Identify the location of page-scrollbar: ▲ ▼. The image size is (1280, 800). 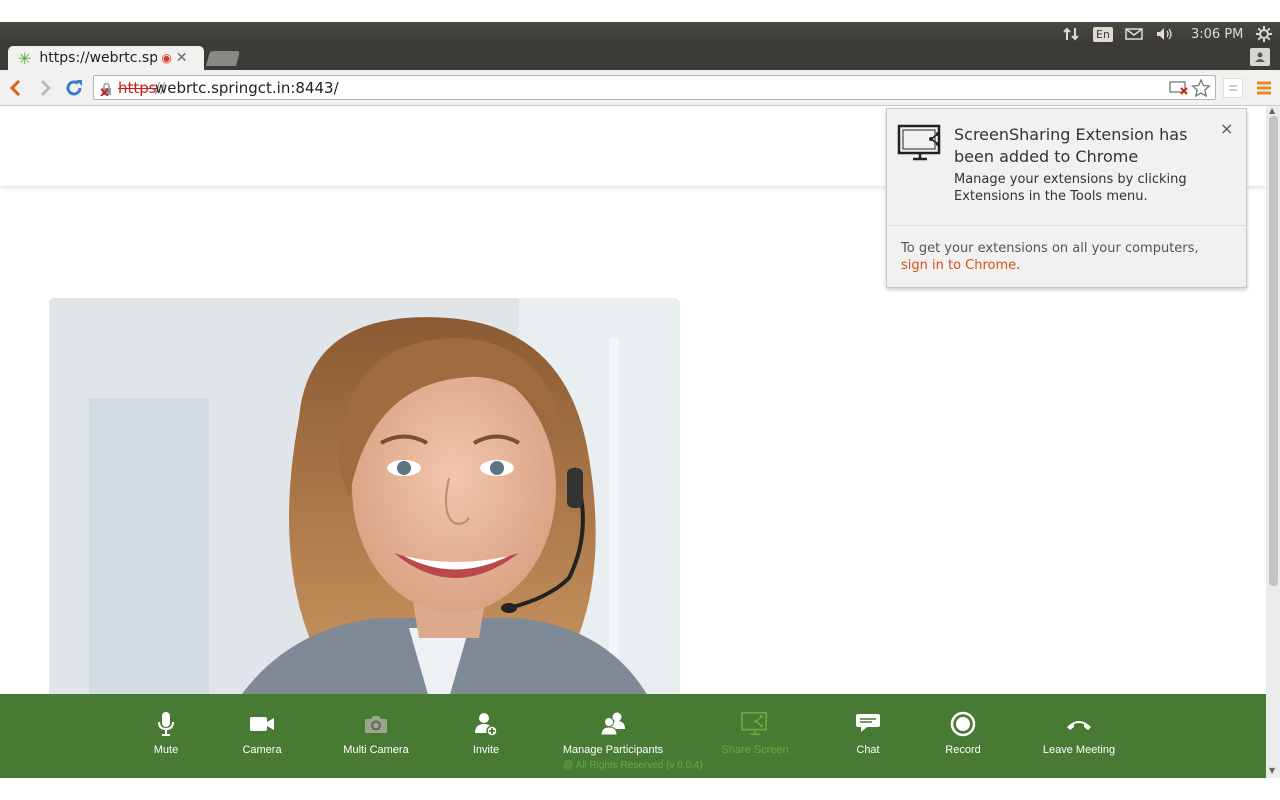
(1273, 442).